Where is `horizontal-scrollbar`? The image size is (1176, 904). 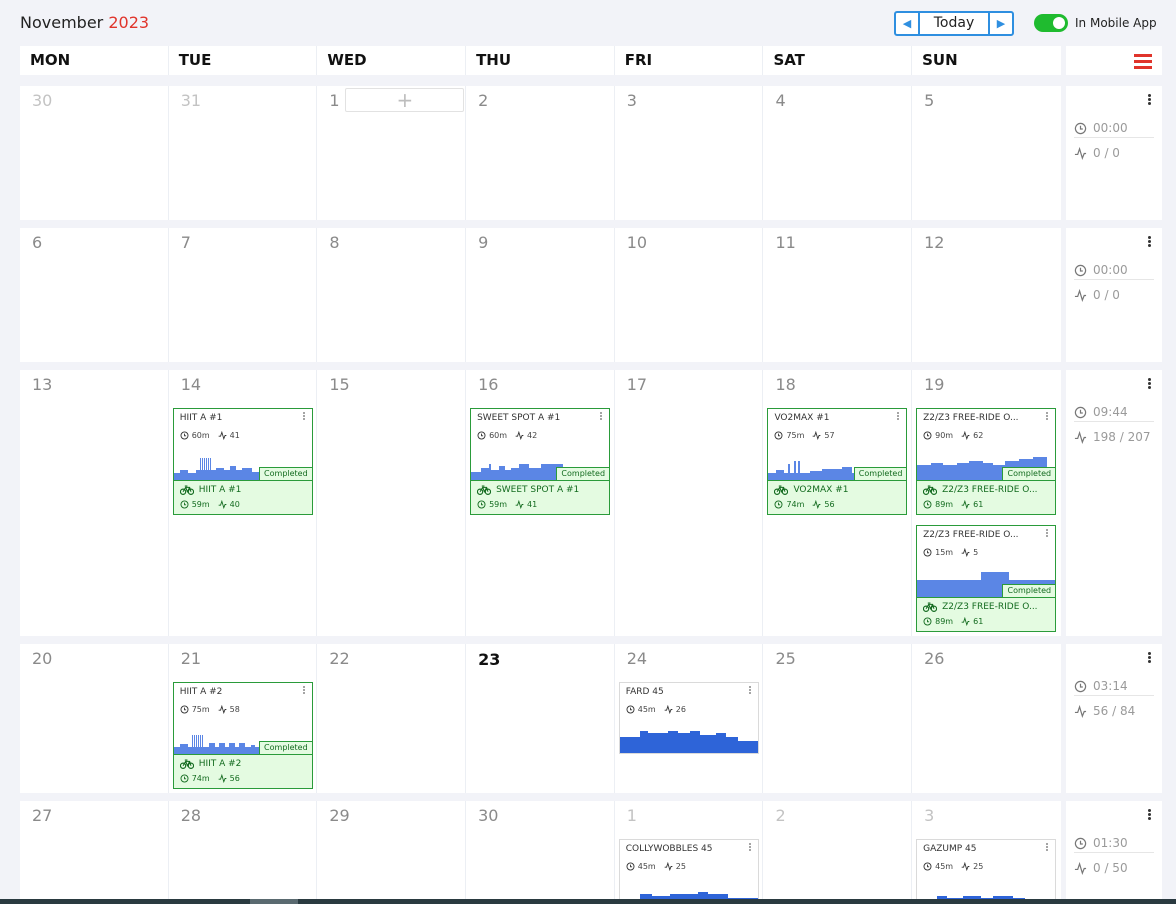 horizontal-scrollbar is located at coordinates (588, 901).